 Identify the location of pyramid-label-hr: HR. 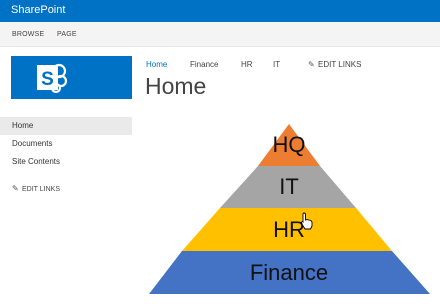
(289, 229).